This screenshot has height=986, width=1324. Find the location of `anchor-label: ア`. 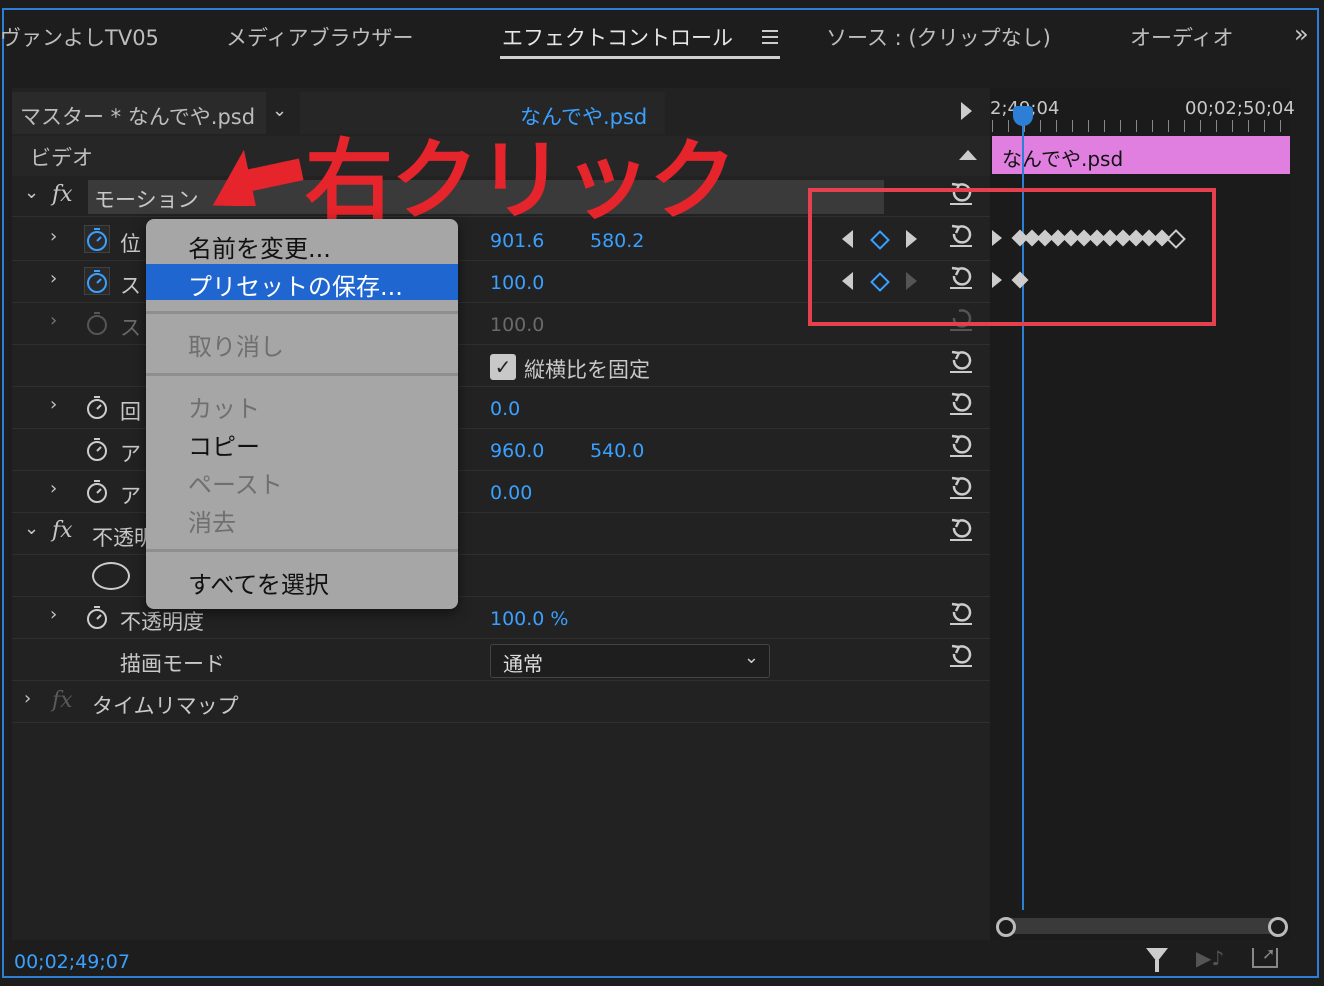

anchor-label: ア is located at coordinates (130, 454).